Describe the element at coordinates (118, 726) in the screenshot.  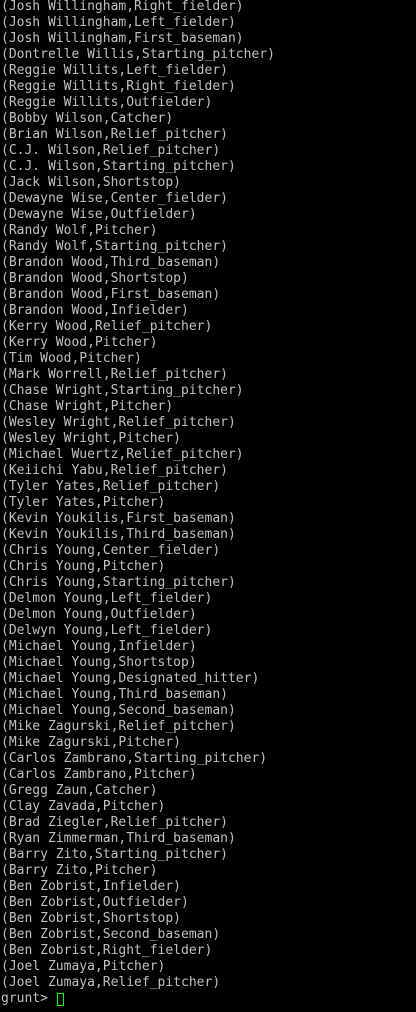
I see `output-line: (Mike Zagurski,Relief_pitcher)` at that location.